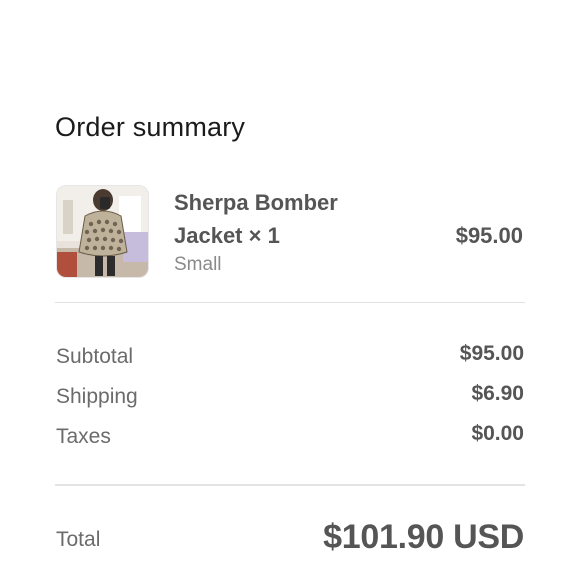  Describe the element at coordinates (497, 433) in the screenshot. I see `taxes-value: $0.00` at that location.